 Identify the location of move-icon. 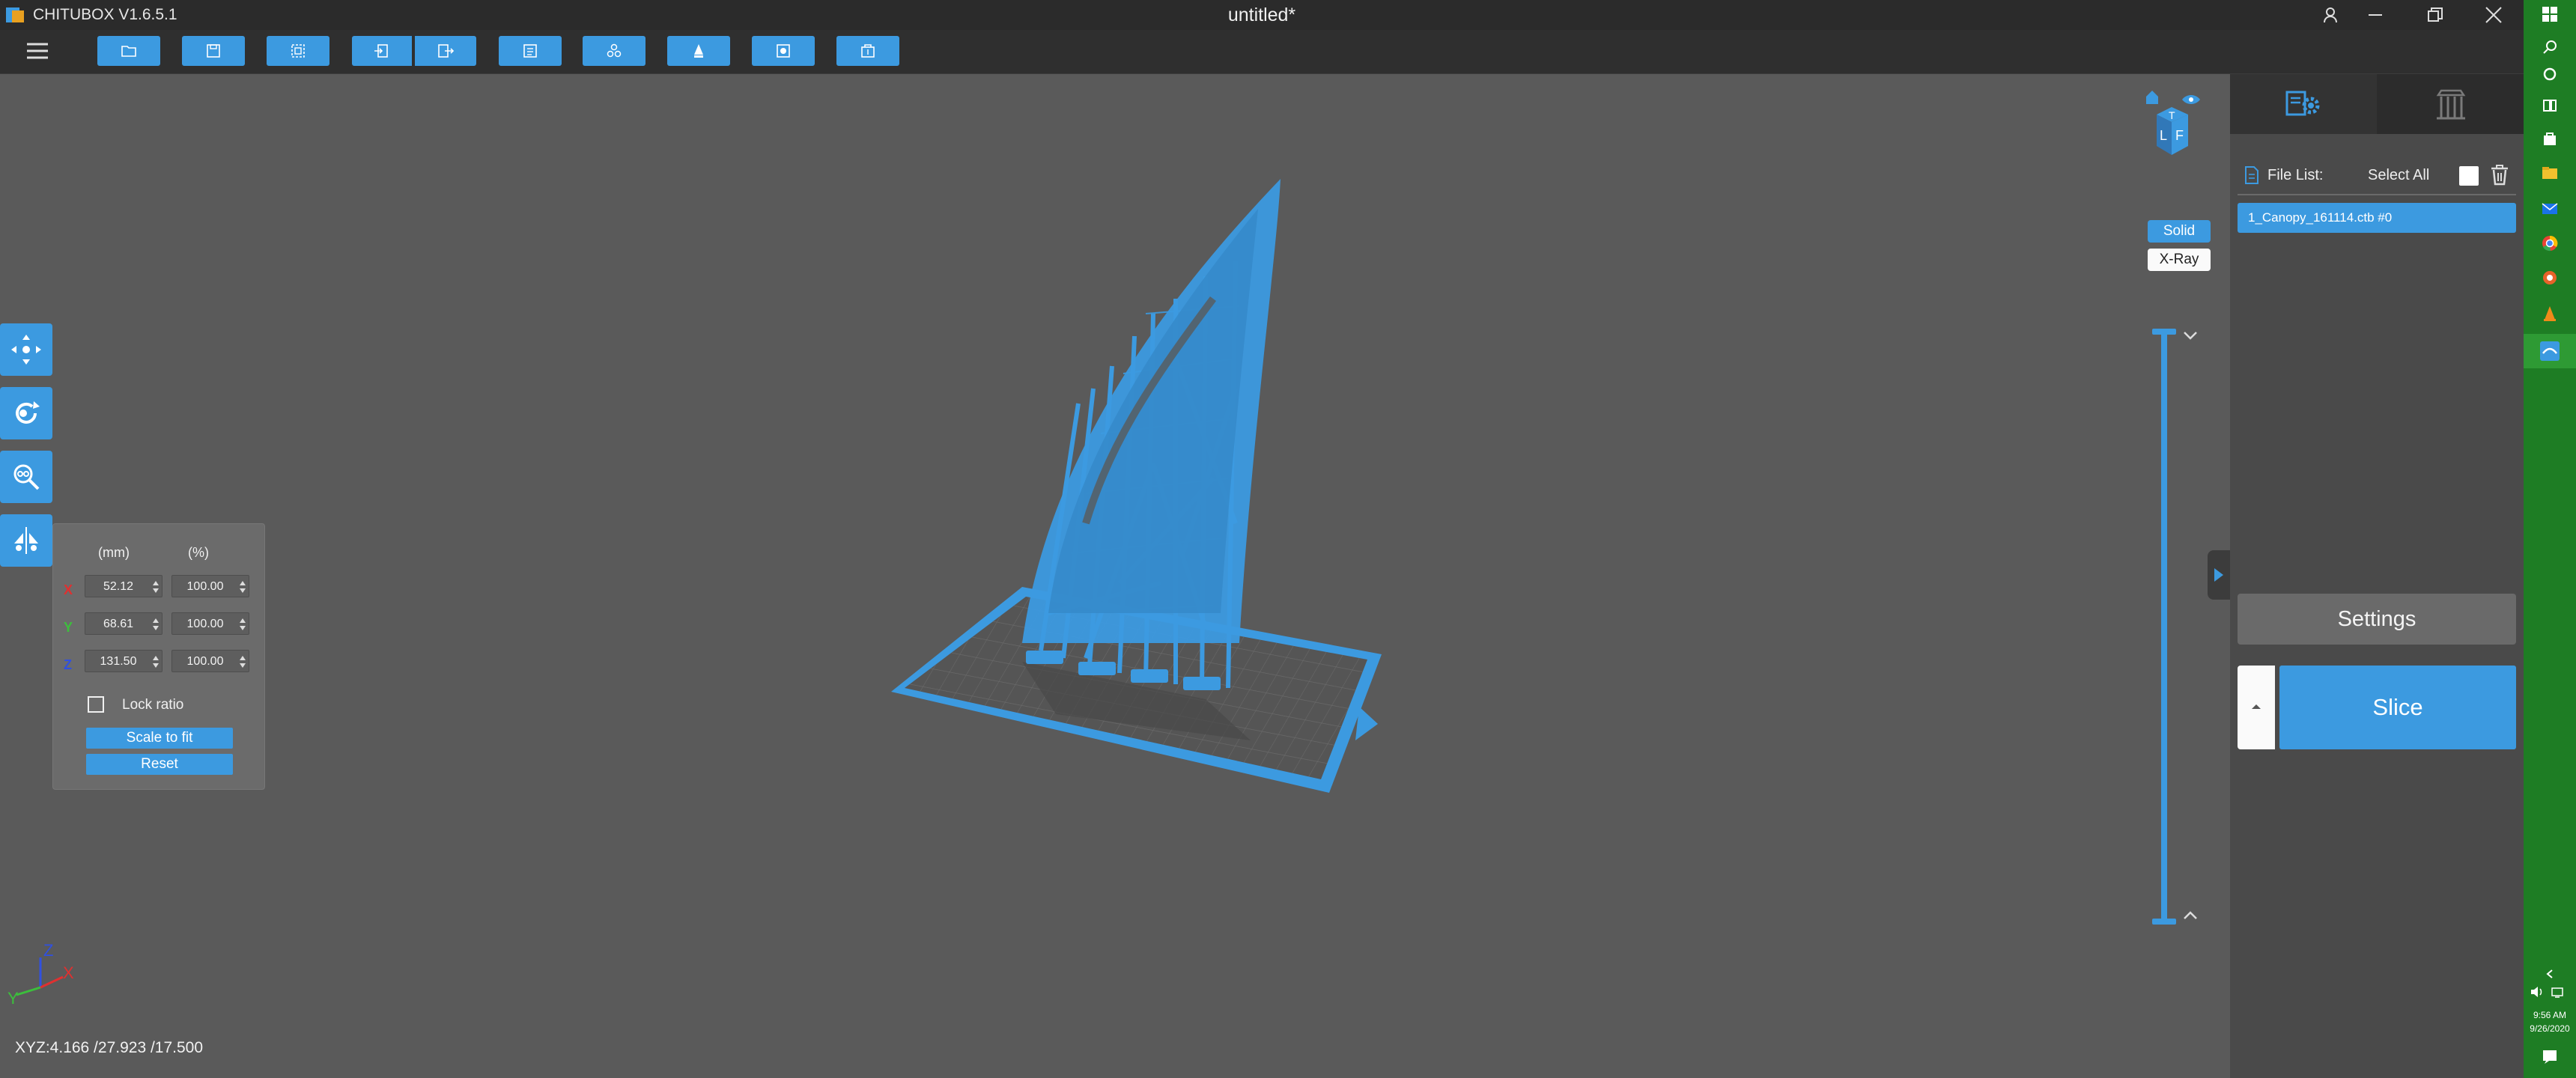
(26, 350).